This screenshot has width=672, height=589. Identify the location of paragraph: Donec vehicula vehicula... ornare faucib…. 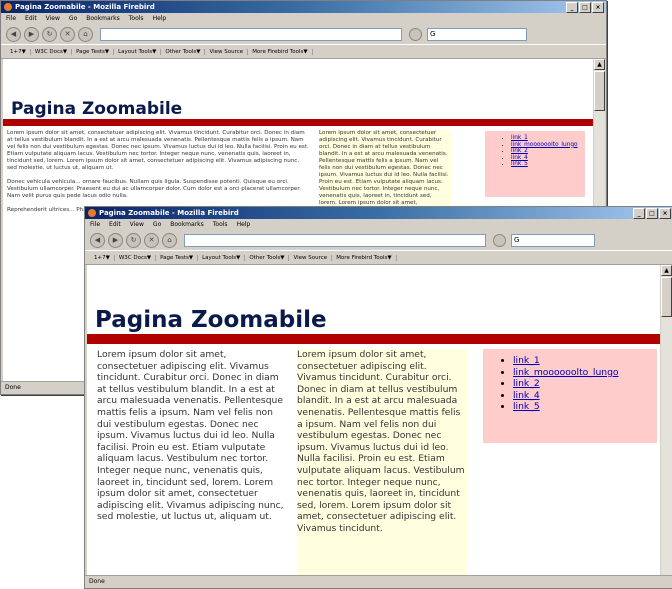
(154, 189).